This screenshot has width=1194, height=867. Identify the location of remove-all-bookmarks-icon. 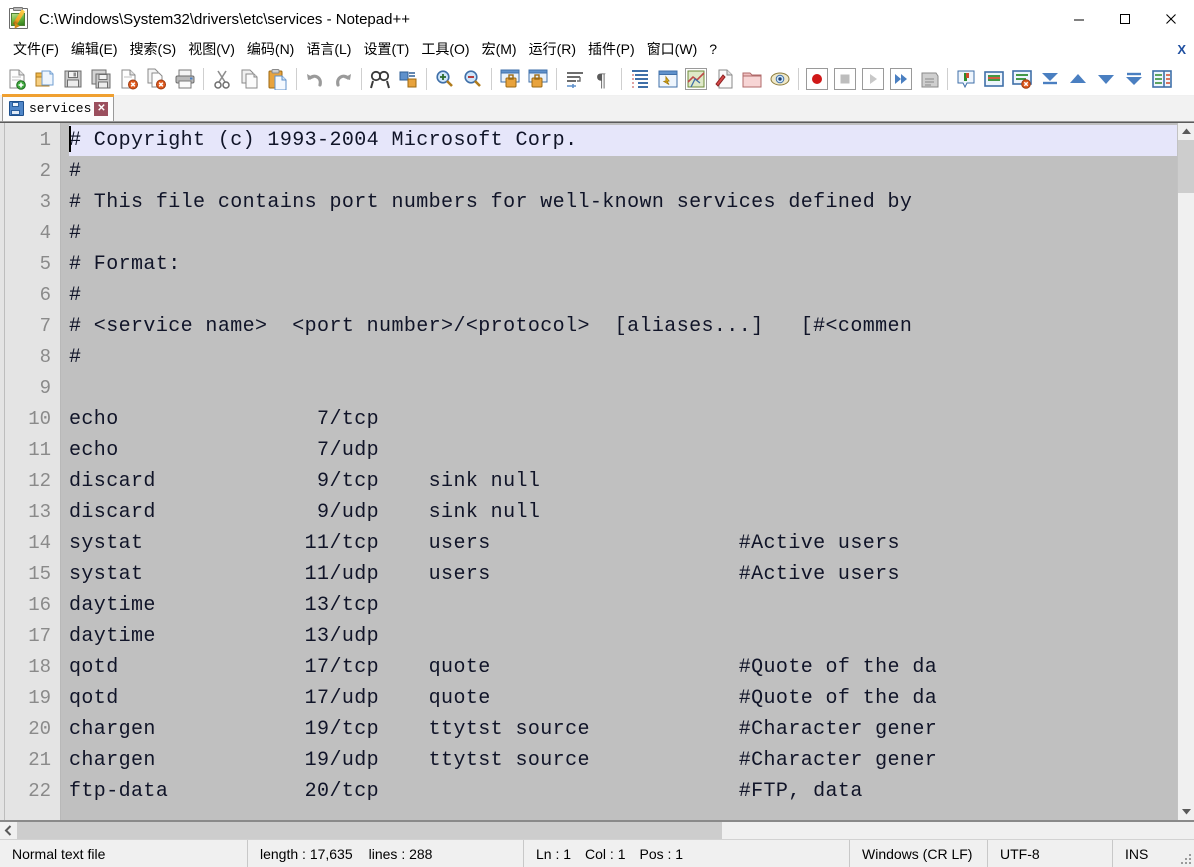
(1022, 79).